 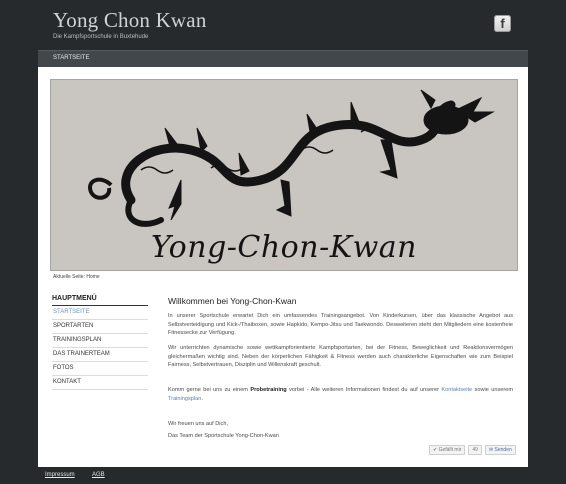 I want to click on footer-link-impressum: Impressum, so click(x=60, y=475).